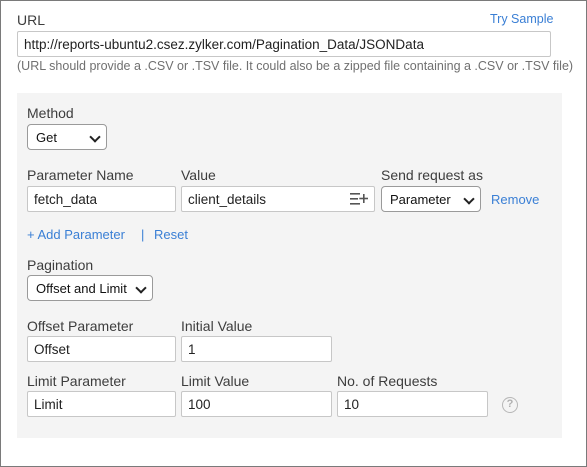  I want to click on add-parameter-link: + Add Parameter, so click(76, 234).